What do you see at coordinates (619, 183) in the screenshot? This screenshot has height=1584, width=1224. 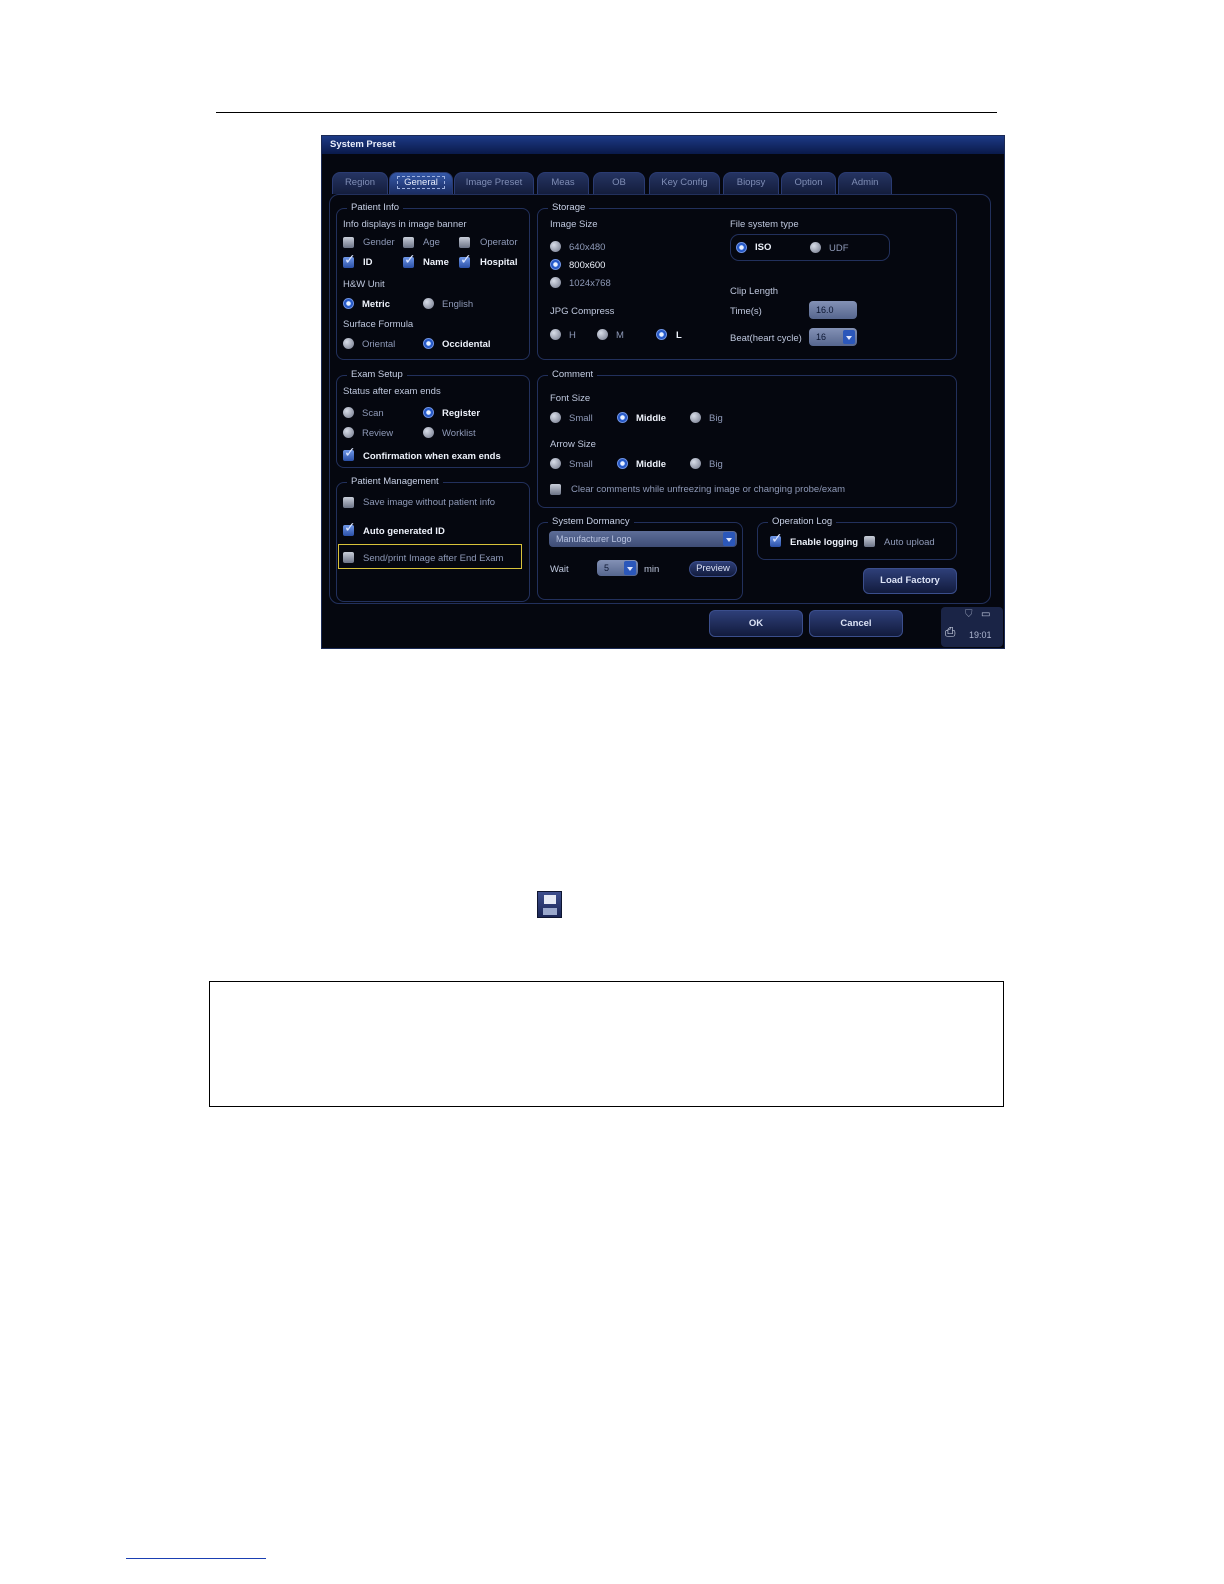 I see `tab-ob: OB` at bounding box center [619, 183].